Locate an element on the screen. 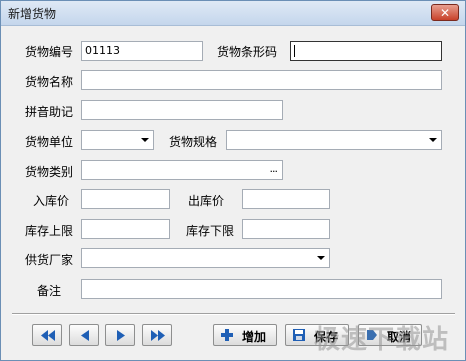  first-icon is located at coordinates (48, 335).